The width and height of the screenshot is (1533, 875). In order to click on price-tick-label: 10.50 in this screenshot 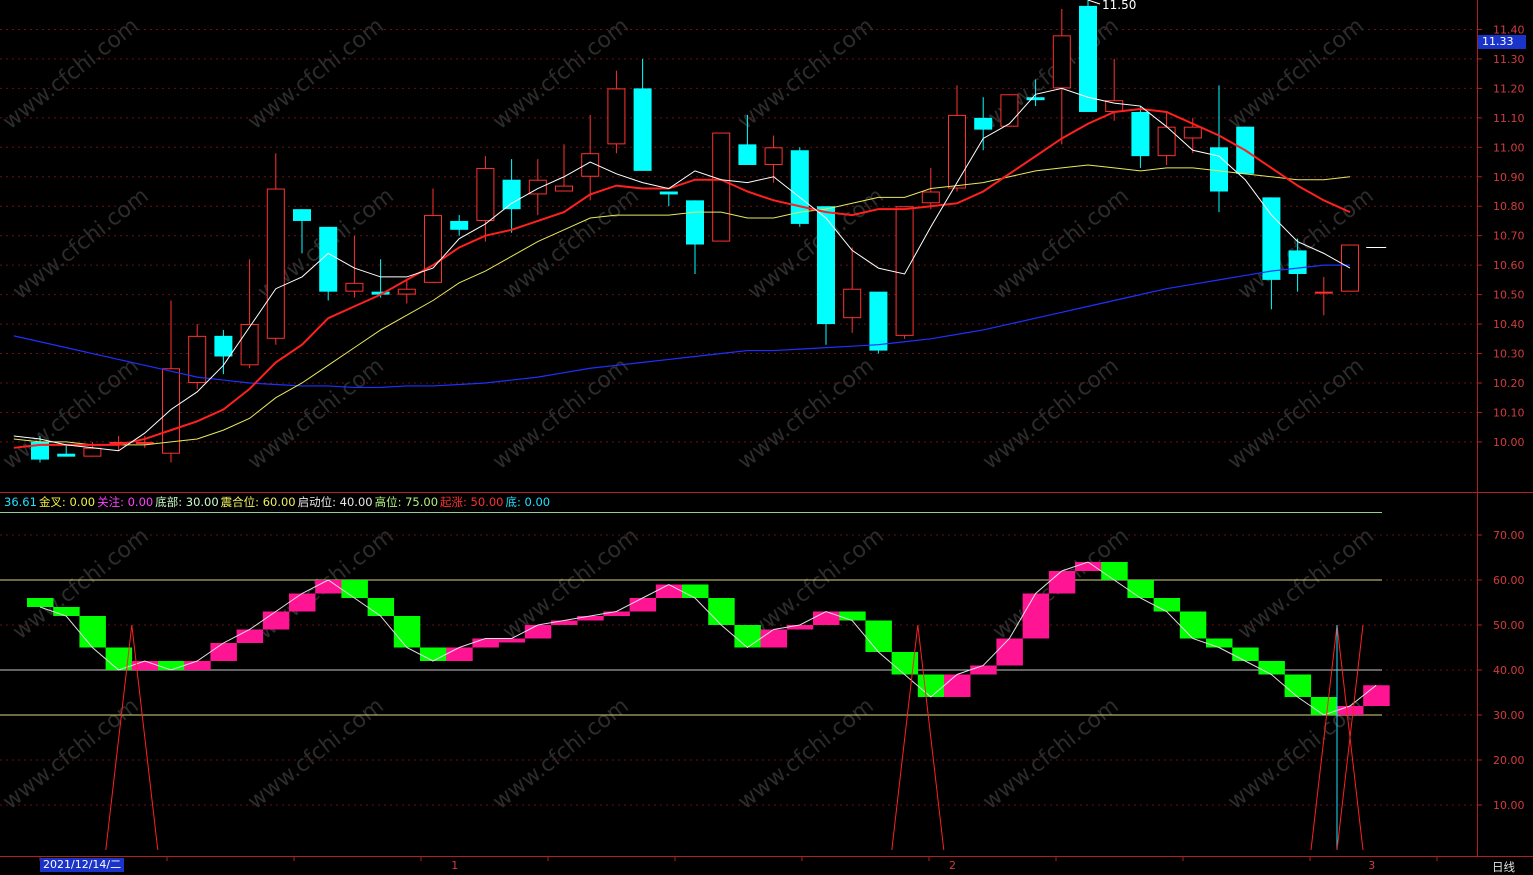, I will do `click(1509, 295)`.